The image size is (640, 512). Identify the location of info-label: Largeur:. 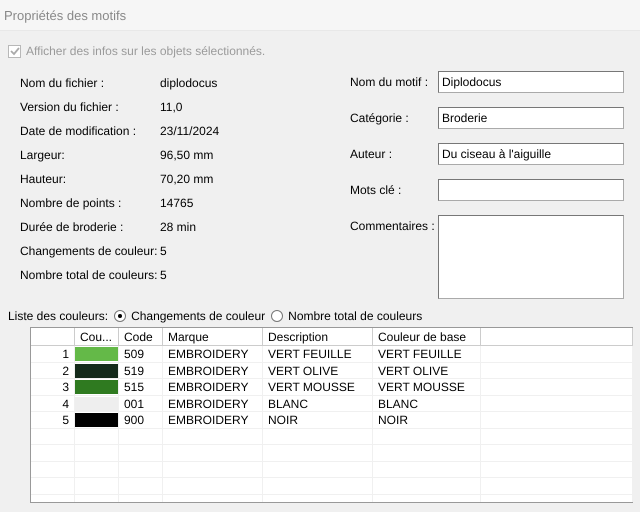
(43, 155).